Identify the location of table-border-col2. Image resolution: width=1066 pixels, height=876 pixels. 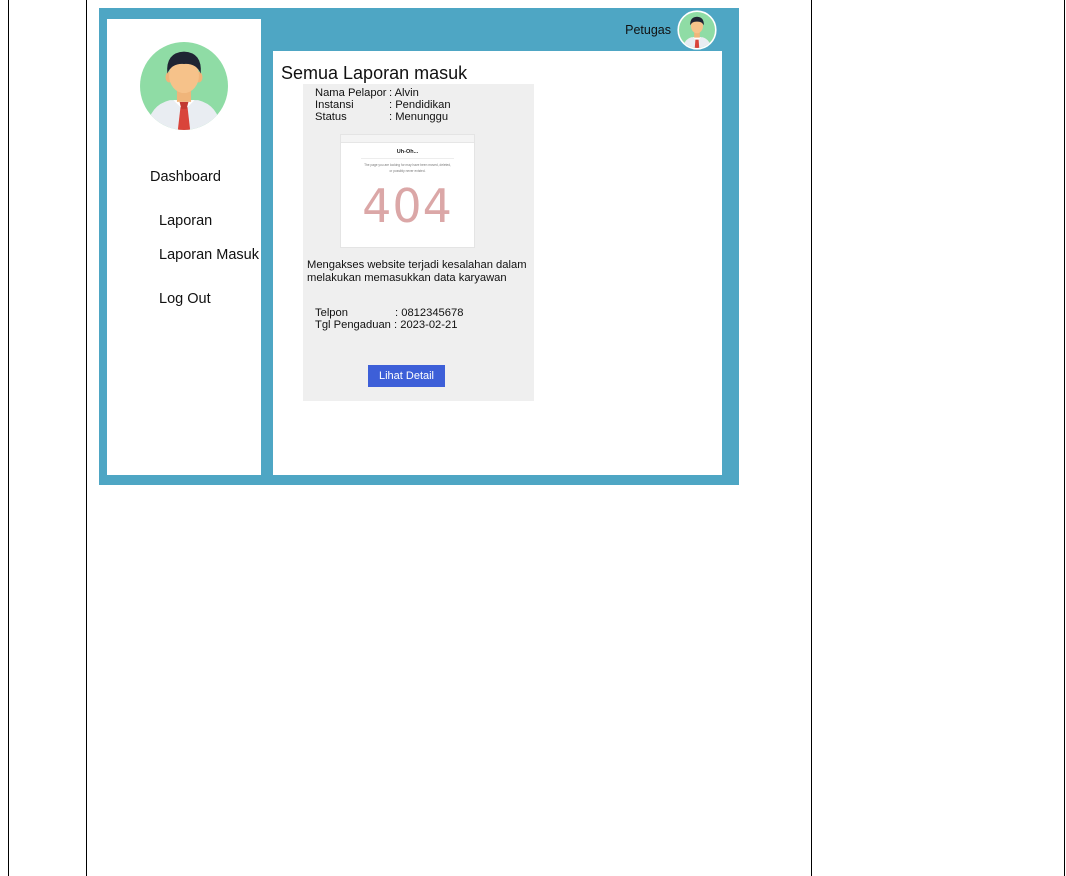
(811, 438).